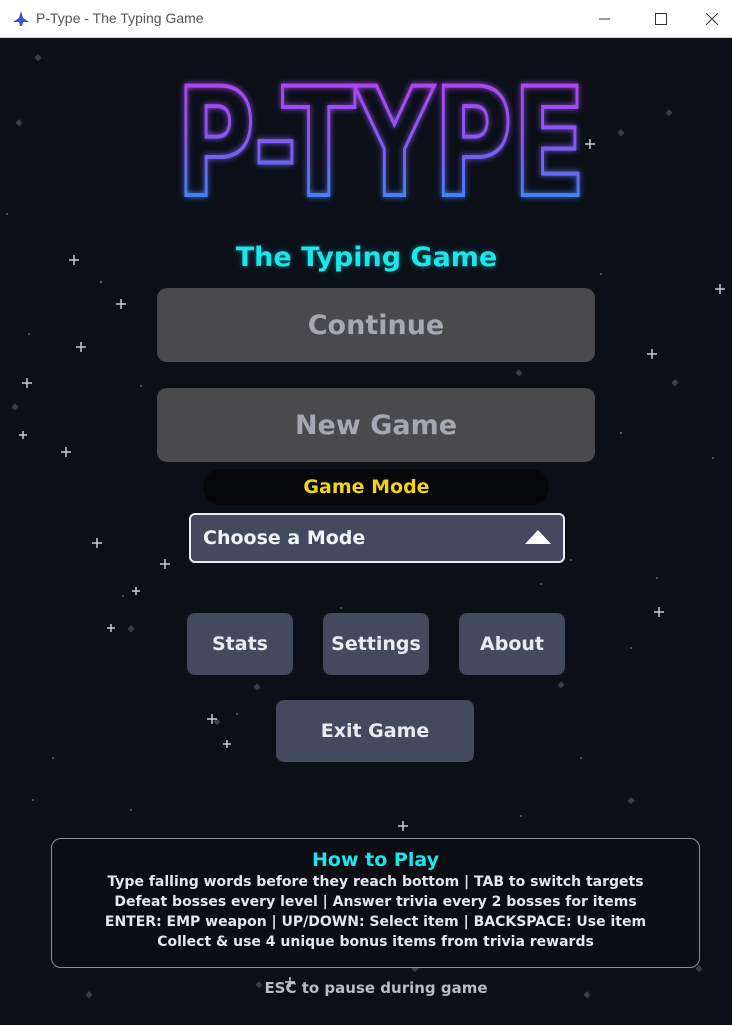 The height and width of the screenshot is (1025, 732). Describe the element at coordinates (376, 425) in the screenshot. I see `new-game-button: New Game` at that location.